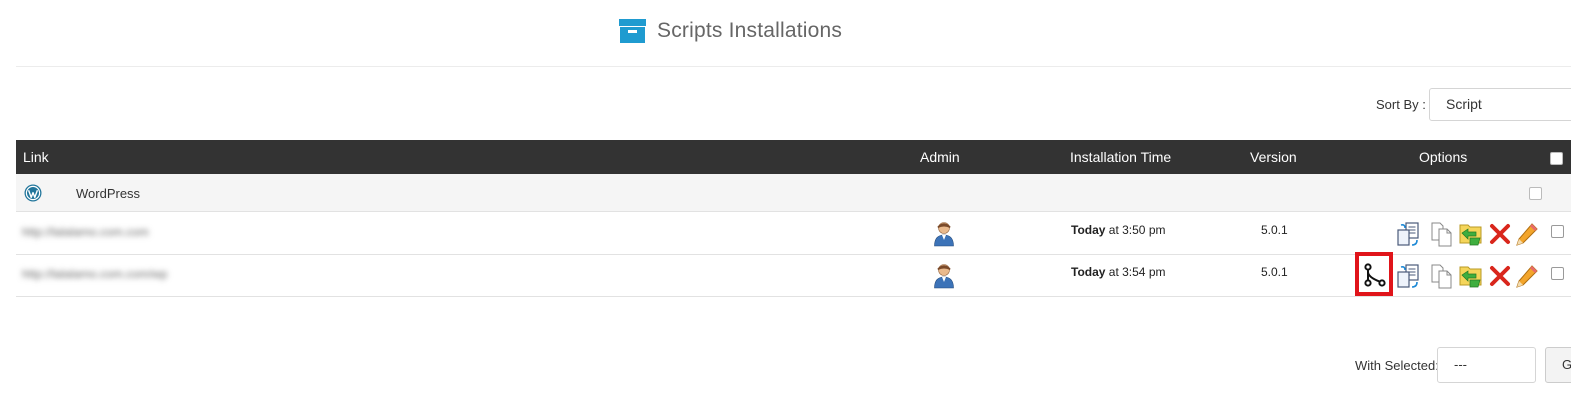 The height and width of the screenshot is (393, 1571). Describe the element at coordinates (1535, 193) in the screenshot. I see `group-select-checkbox` at that location.